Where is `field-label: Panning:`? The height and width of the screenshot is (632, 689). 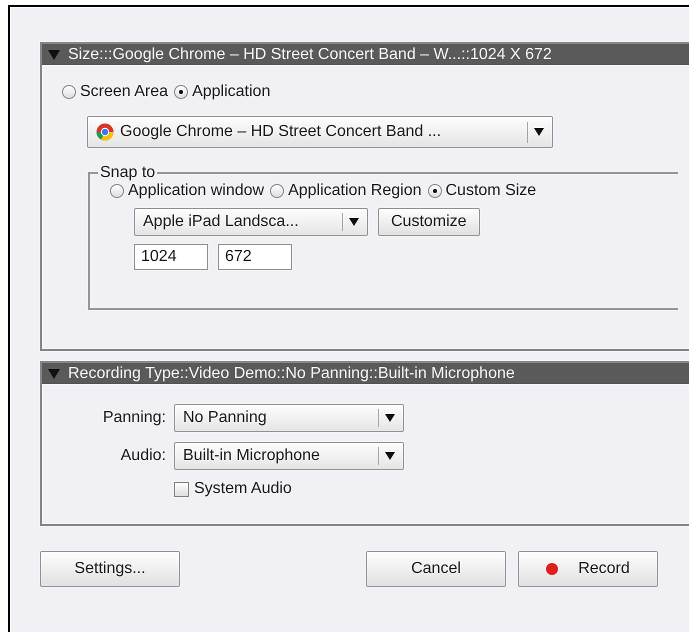
field-label: Panning: is located at coordinates (134, 418).